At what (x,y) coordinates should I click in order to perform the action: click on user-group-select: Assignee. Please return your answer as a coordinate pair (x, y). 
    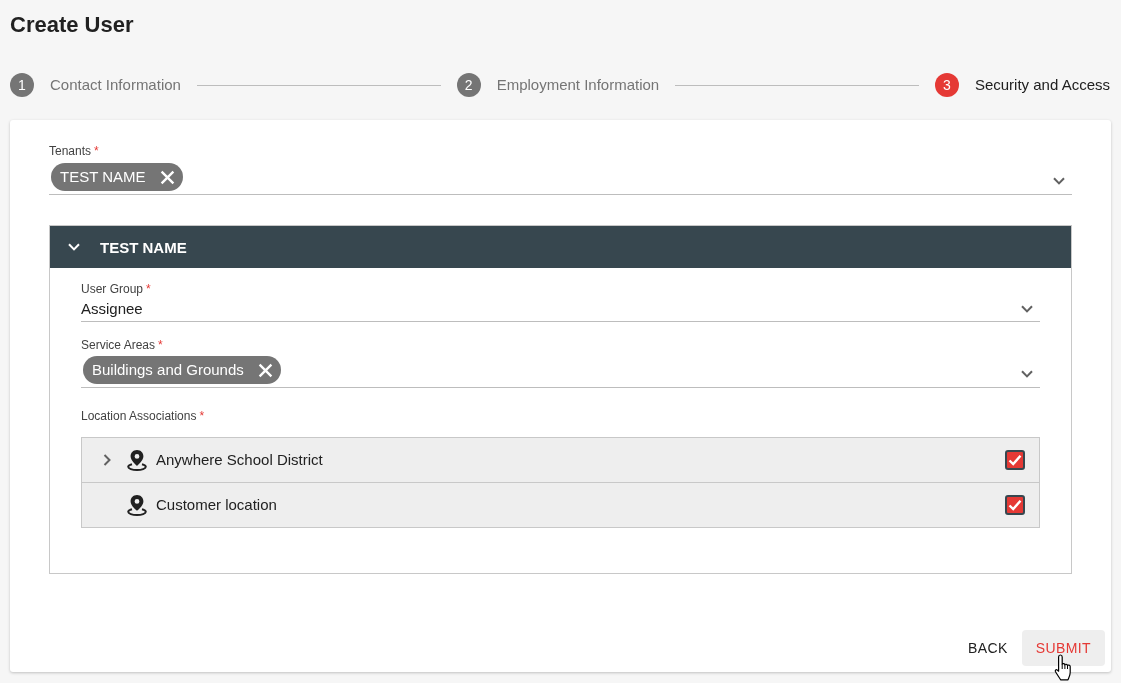
    Looking at the image, I should click on (560, 309).